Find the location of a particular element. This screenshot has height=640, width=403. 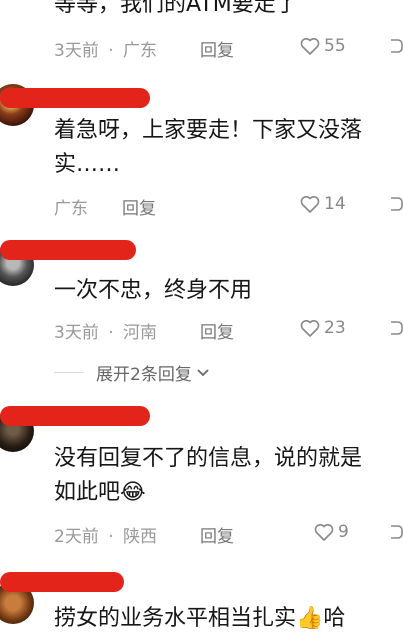

chevron-down-icon is located at coordinates (203, 372).